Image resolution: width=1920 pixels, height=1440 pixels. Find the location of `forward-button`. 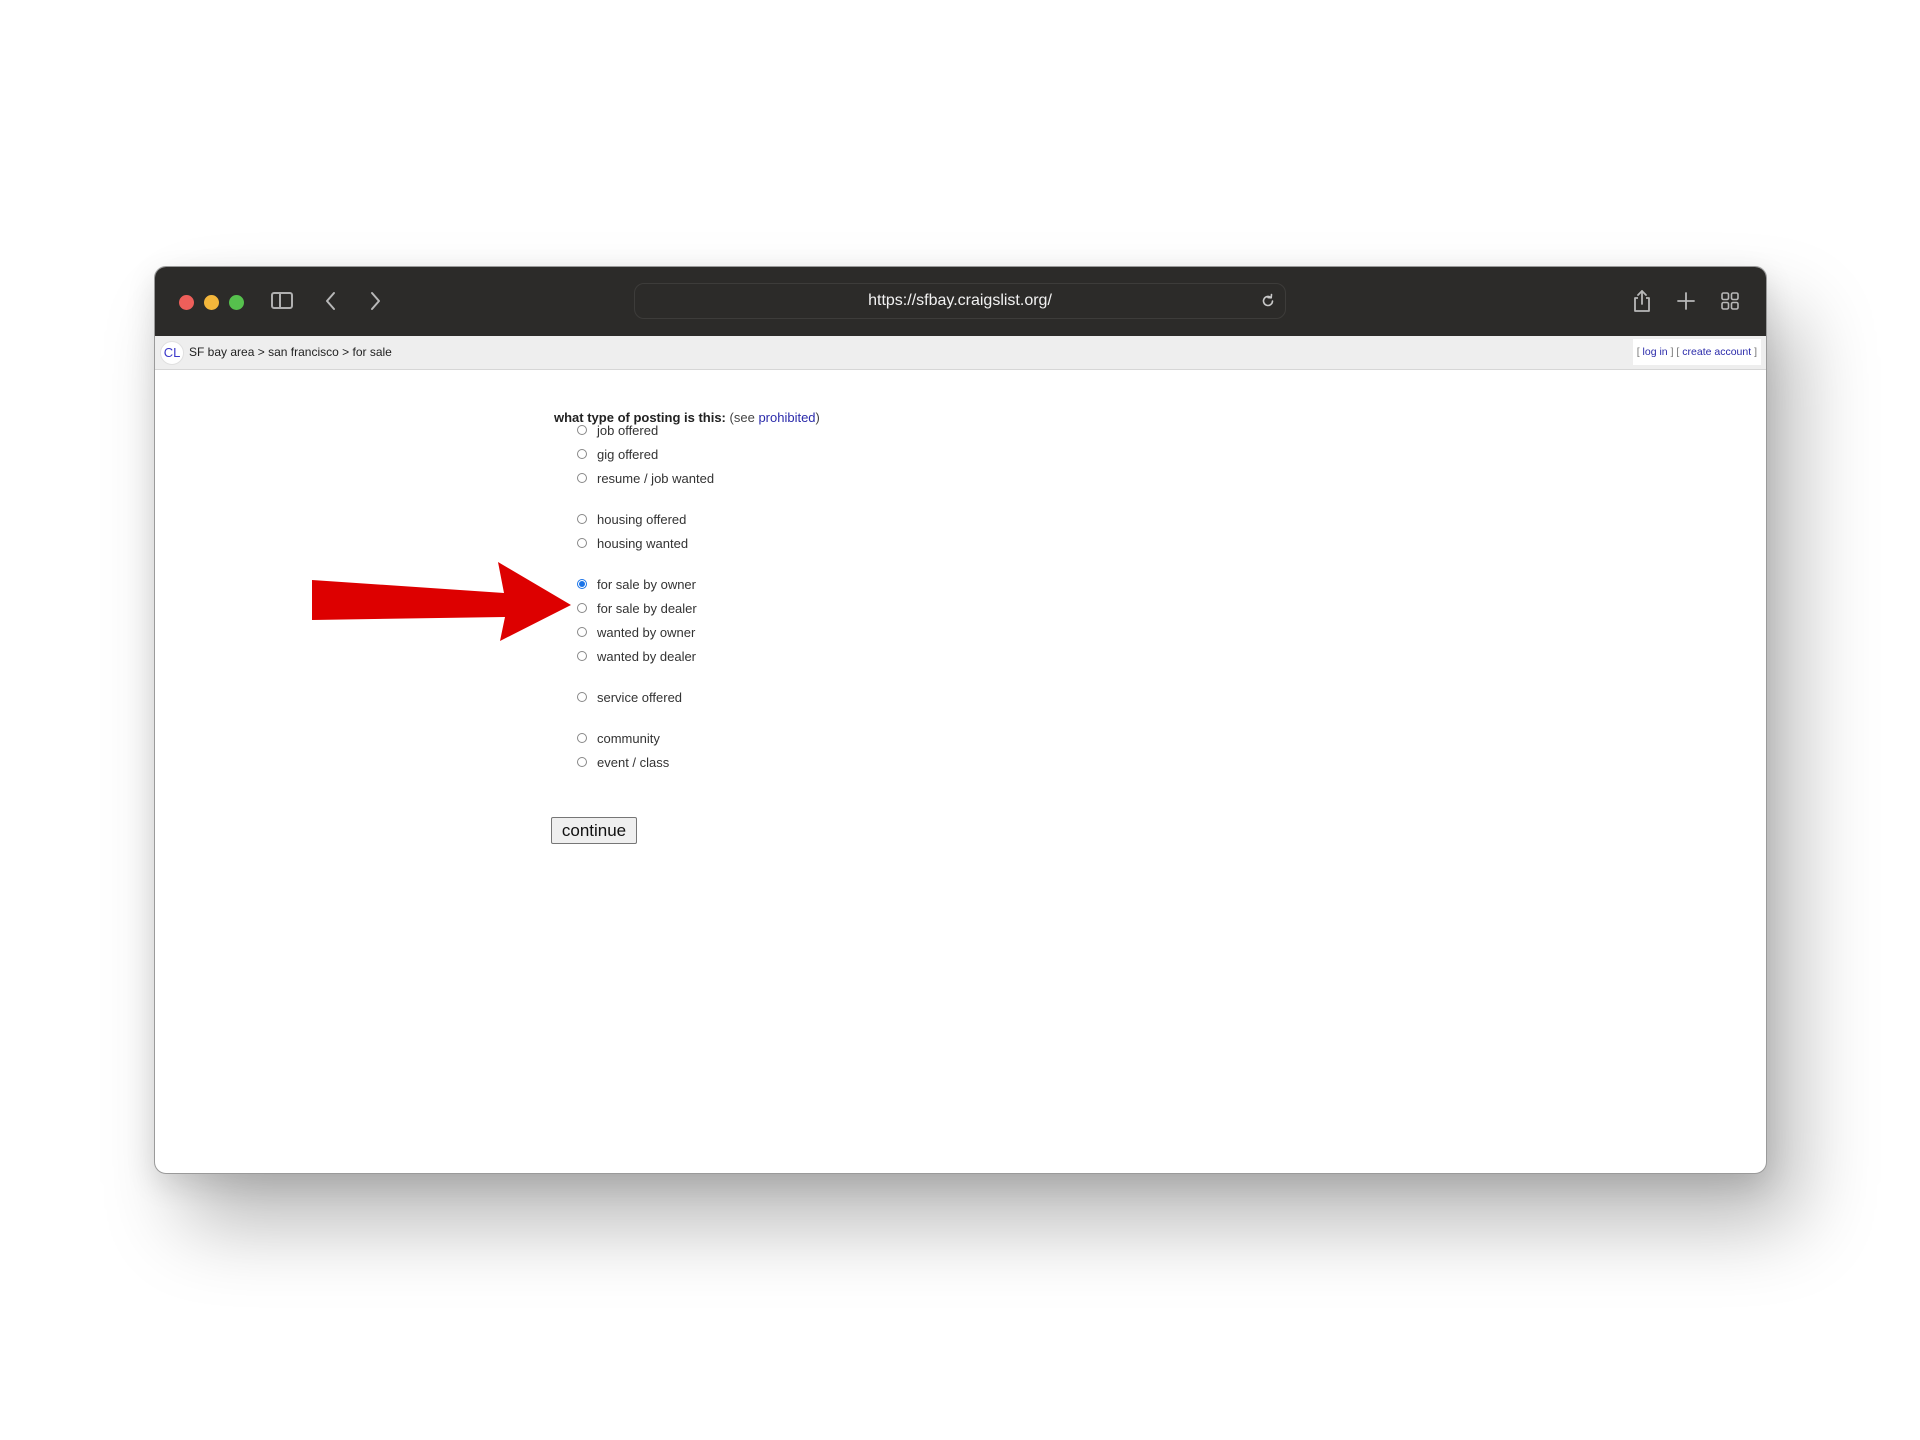

forward-button is located at coordinates (375, 301).